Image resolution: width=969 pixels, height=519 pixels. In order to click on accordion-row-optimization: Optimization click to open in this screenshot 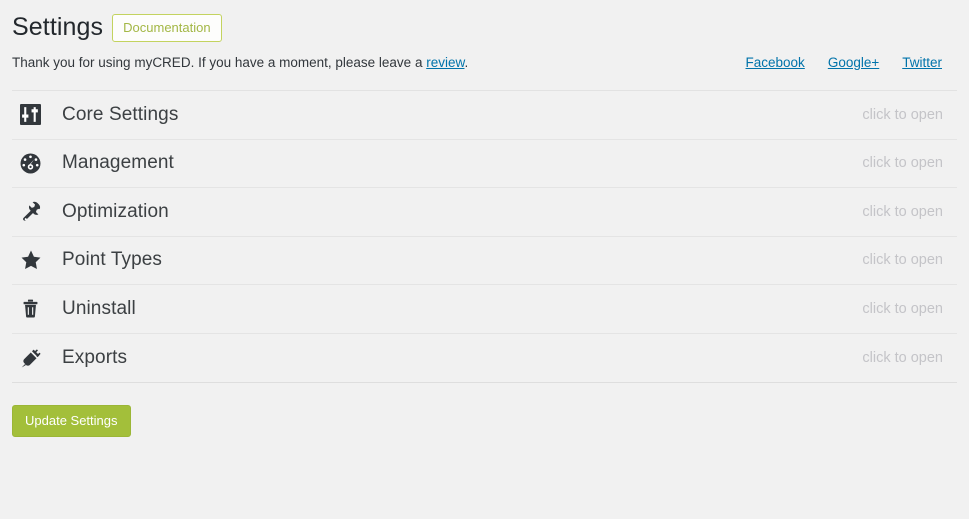, I will do `click(484, 212)`.